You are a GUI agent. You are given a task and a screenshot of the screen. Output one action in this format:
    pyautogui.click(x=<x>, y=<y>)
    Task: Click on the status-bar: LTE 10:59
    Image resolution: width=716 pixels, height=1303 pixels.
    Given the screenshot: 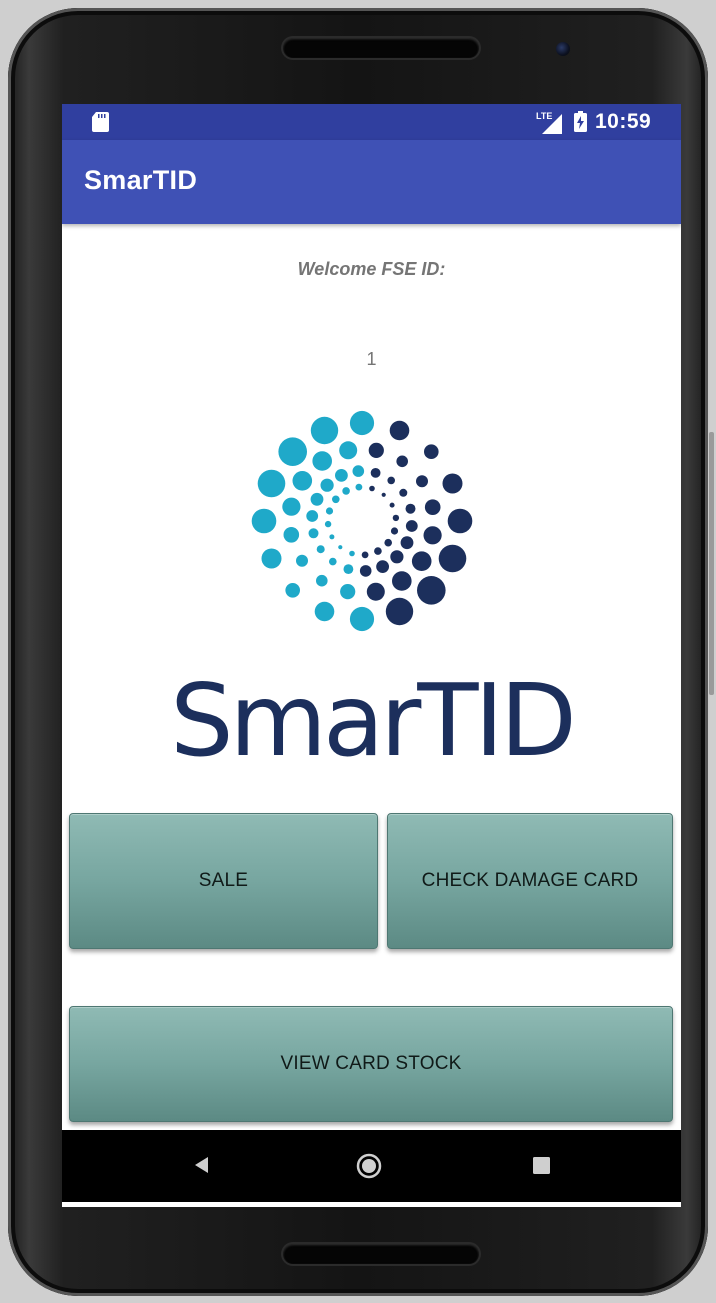 What is the action you would take?
    pyautogui.click(x=371, y=122)
    